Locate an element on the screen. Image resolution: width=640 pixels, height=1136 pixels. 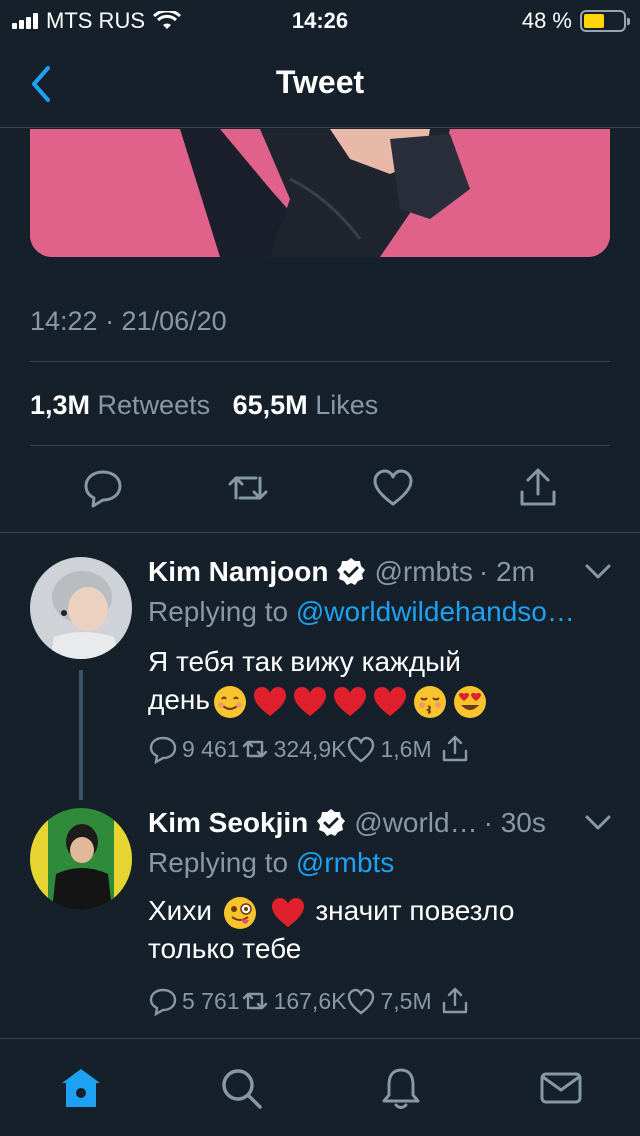
kissing-face-emoji-icon is located at coordinates (429, 701).